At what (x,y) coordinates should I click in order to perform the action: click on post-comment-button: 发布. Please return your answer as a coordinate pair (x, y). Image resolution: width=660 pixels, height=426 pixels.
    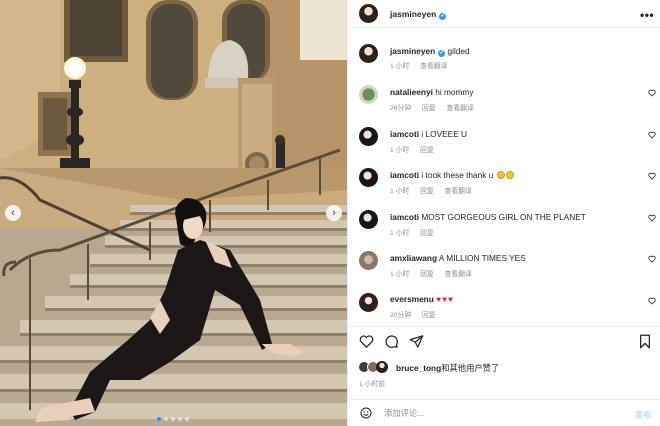
    Looking at the image, I should click on (643, 415).